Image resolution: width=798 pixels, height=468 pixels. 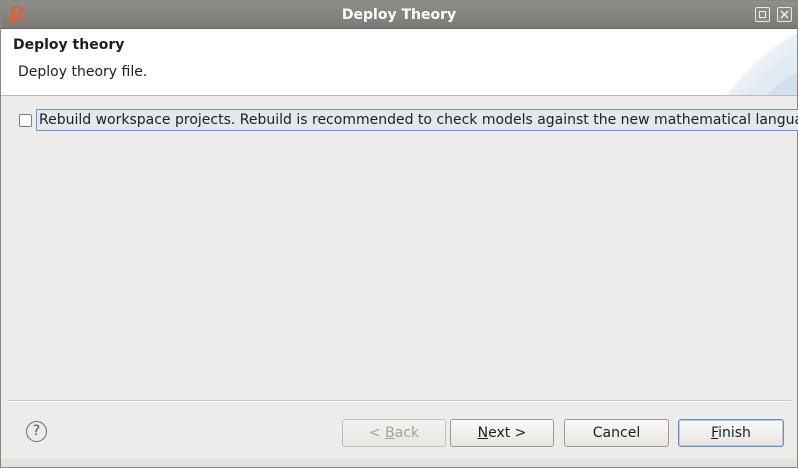 I want to click on maximize-icon, so click(x=762, y=14).